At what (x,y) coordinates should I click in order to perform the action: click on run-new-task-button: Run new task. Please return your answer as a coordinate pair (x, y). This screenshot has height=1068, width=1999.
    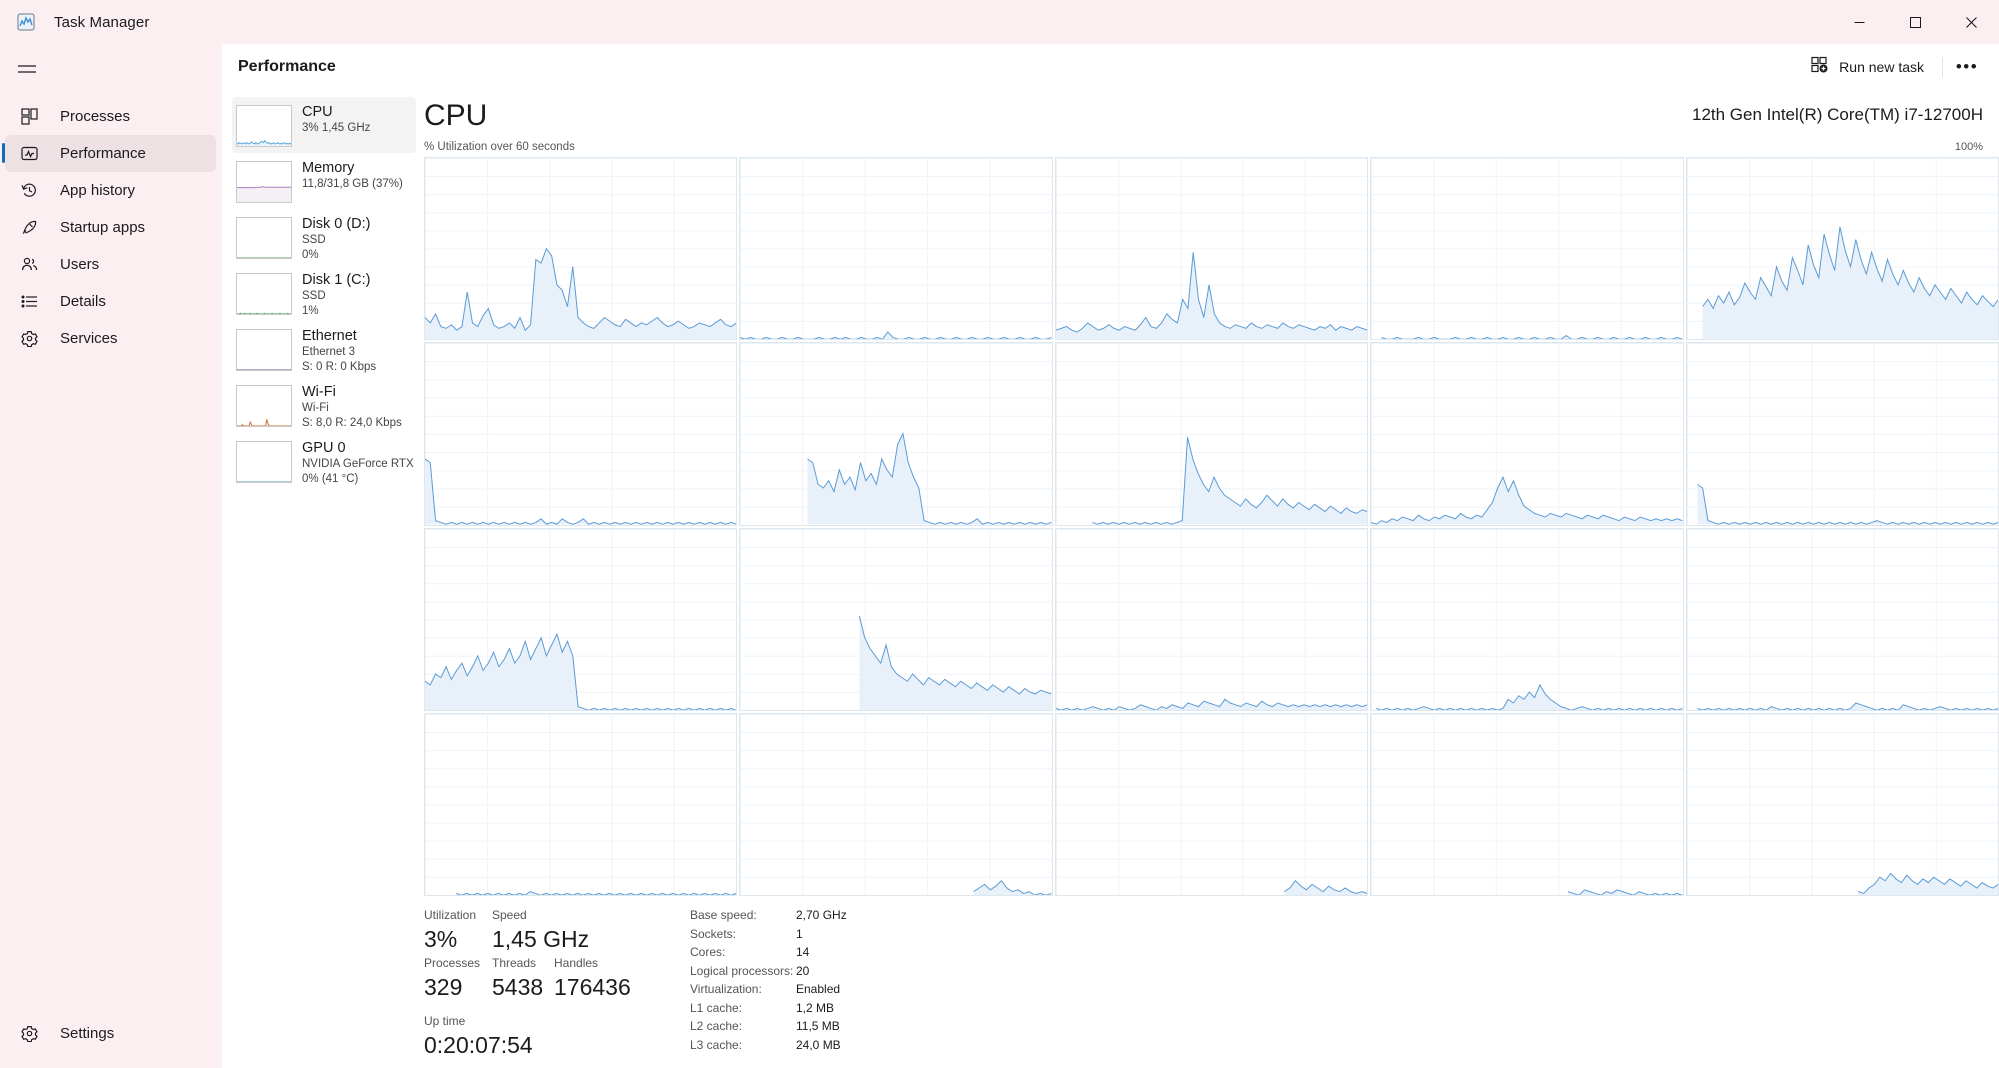
    Looking at the image, I should click on (1867, 67).